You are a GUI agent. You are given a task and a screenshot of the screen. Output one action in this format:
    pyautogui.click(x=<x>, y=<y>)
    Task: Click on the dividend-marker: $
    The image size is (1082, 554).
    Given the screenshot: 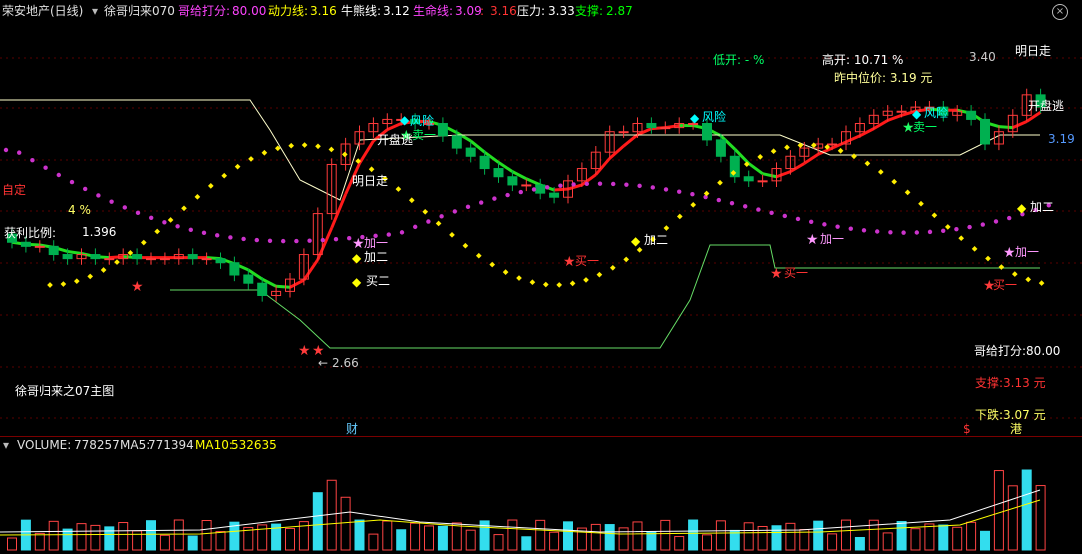 What is the action you would take?
    pyautogui.click(x=967, y=429)
    